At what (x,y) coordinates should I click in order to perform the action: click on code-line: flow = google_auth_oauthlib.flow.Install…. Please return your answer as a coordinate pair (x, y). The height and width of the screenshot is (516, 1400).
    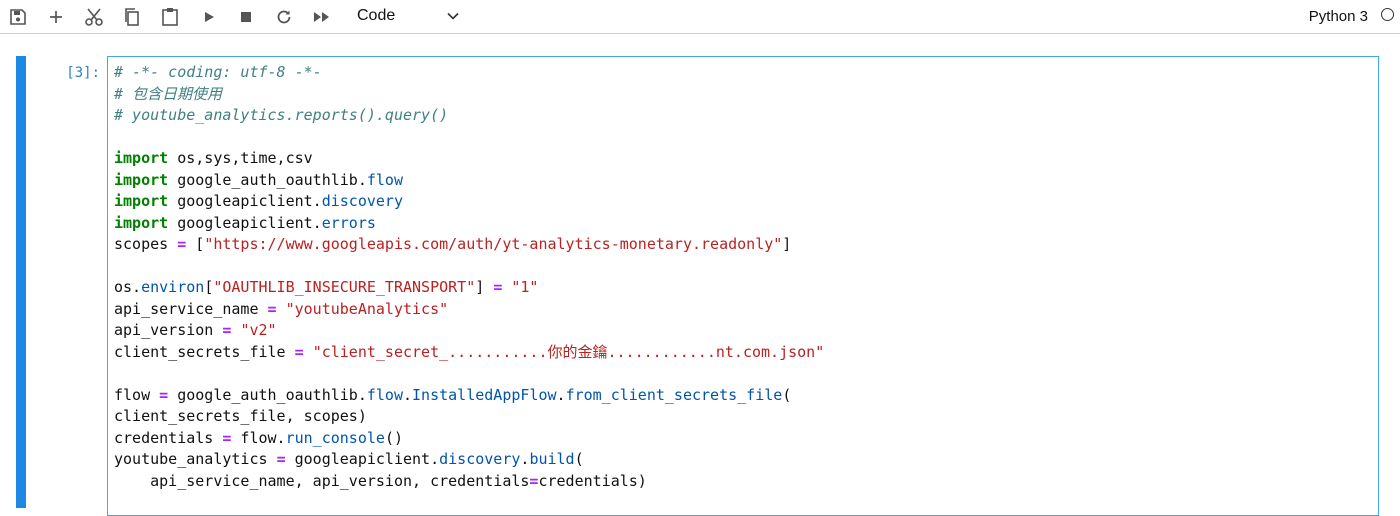
    Looking at the image, I should click on (469, 396).